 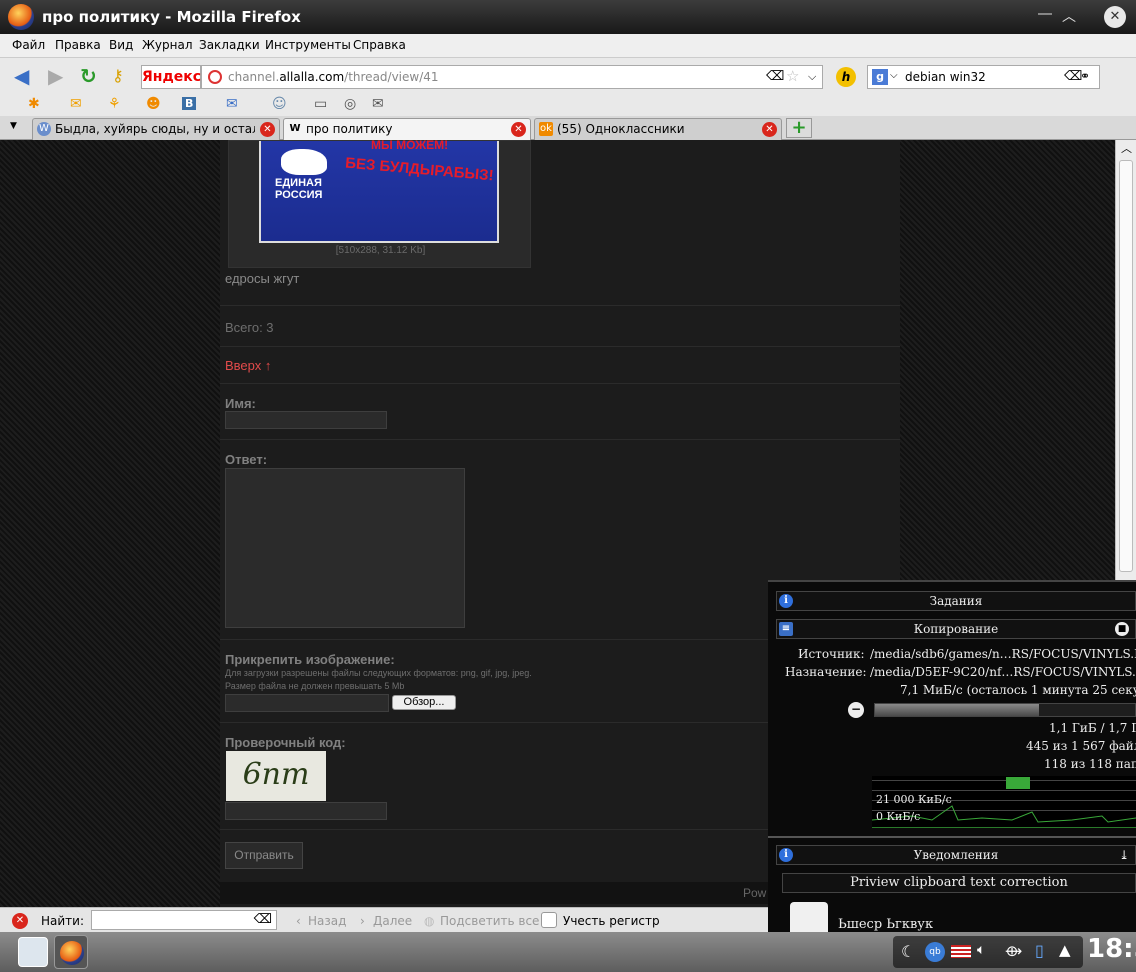 What do you see at coordinates (13, 126) in the screenshot?
I see `tab-list-icon: ▼` at bounding box center [13, 126].